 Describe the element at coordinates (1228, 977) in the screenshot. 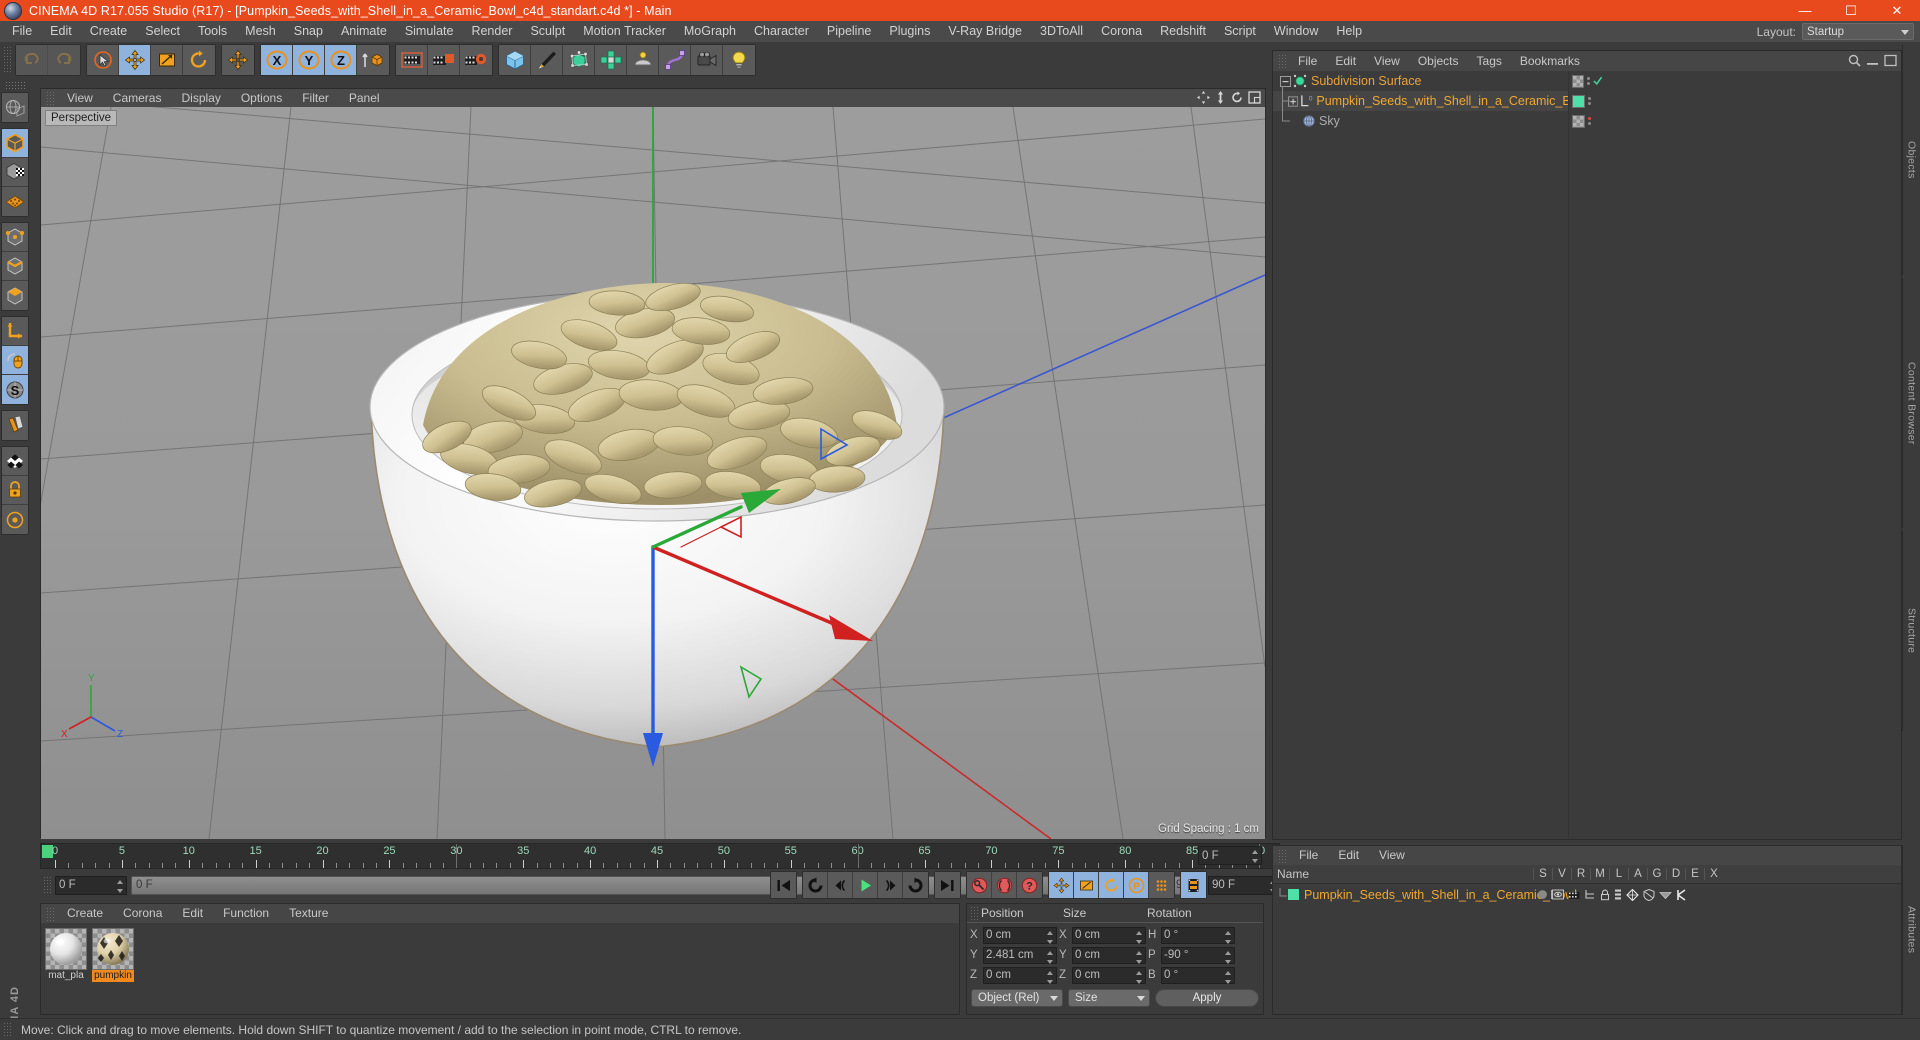

I see `rotation-b-stepper` at that location.